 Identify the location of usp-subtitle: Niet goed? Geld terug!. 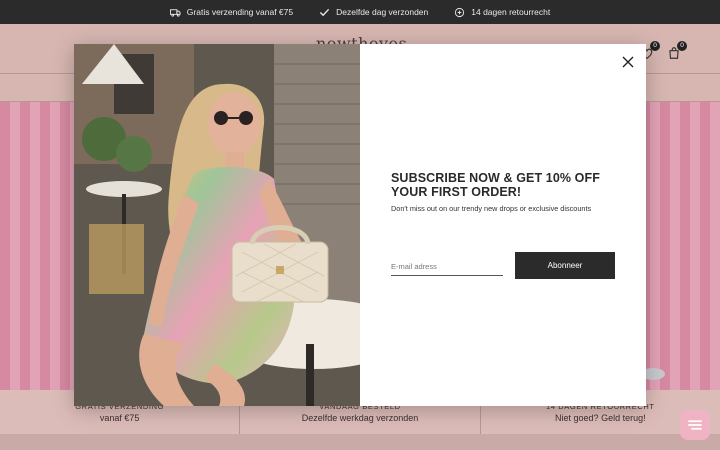
(600, 417).